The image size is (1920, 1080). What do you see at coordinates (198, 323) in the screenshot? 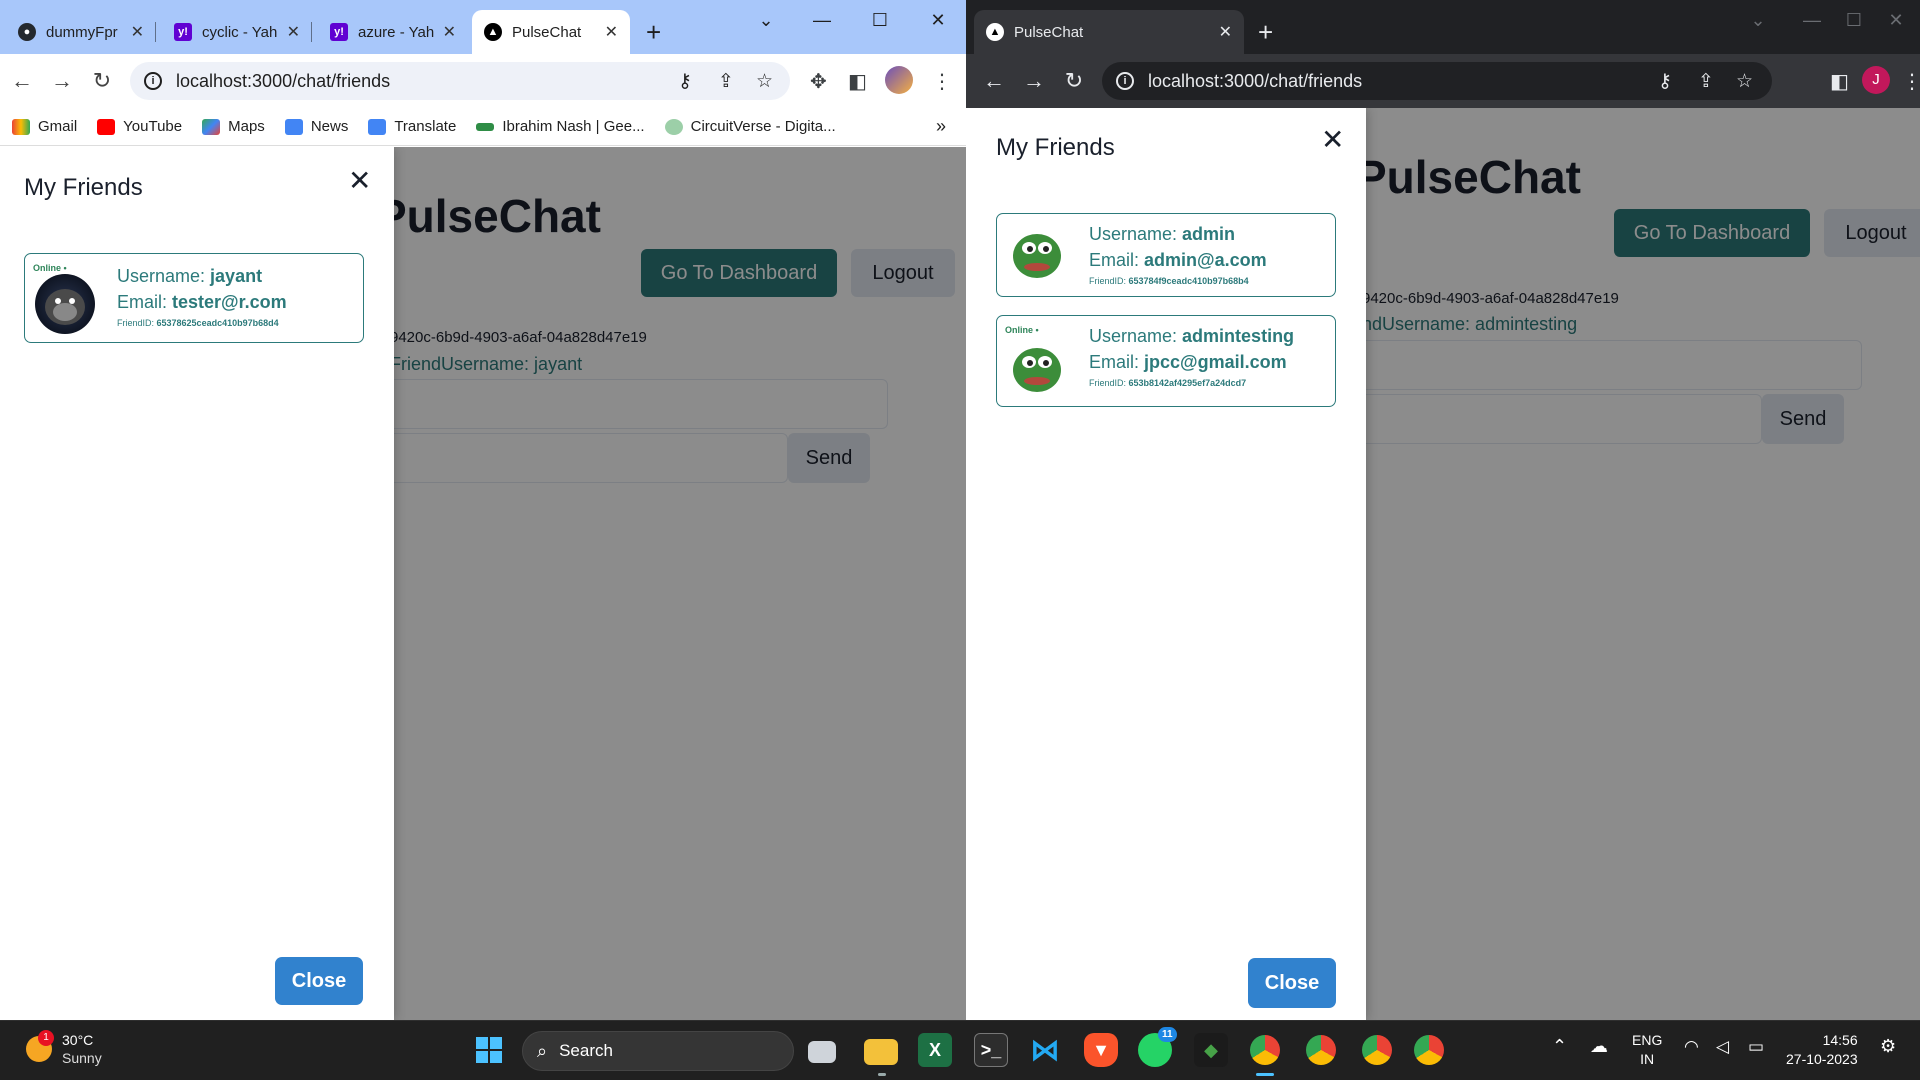
I see `friend-id-line: FriendID: 65378625ceadc410b97b68d4` at bounding box center [198, 323].